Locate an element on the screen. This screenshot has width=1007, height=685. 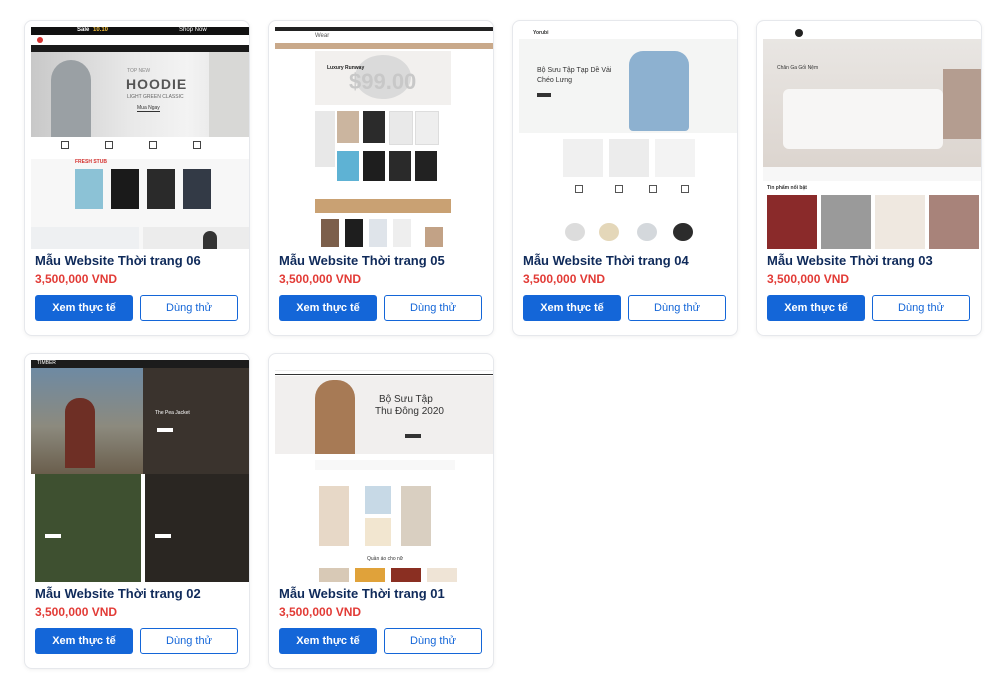
hero-banner: Luxury Runway $99.00 is located at coordinates (383, 78).